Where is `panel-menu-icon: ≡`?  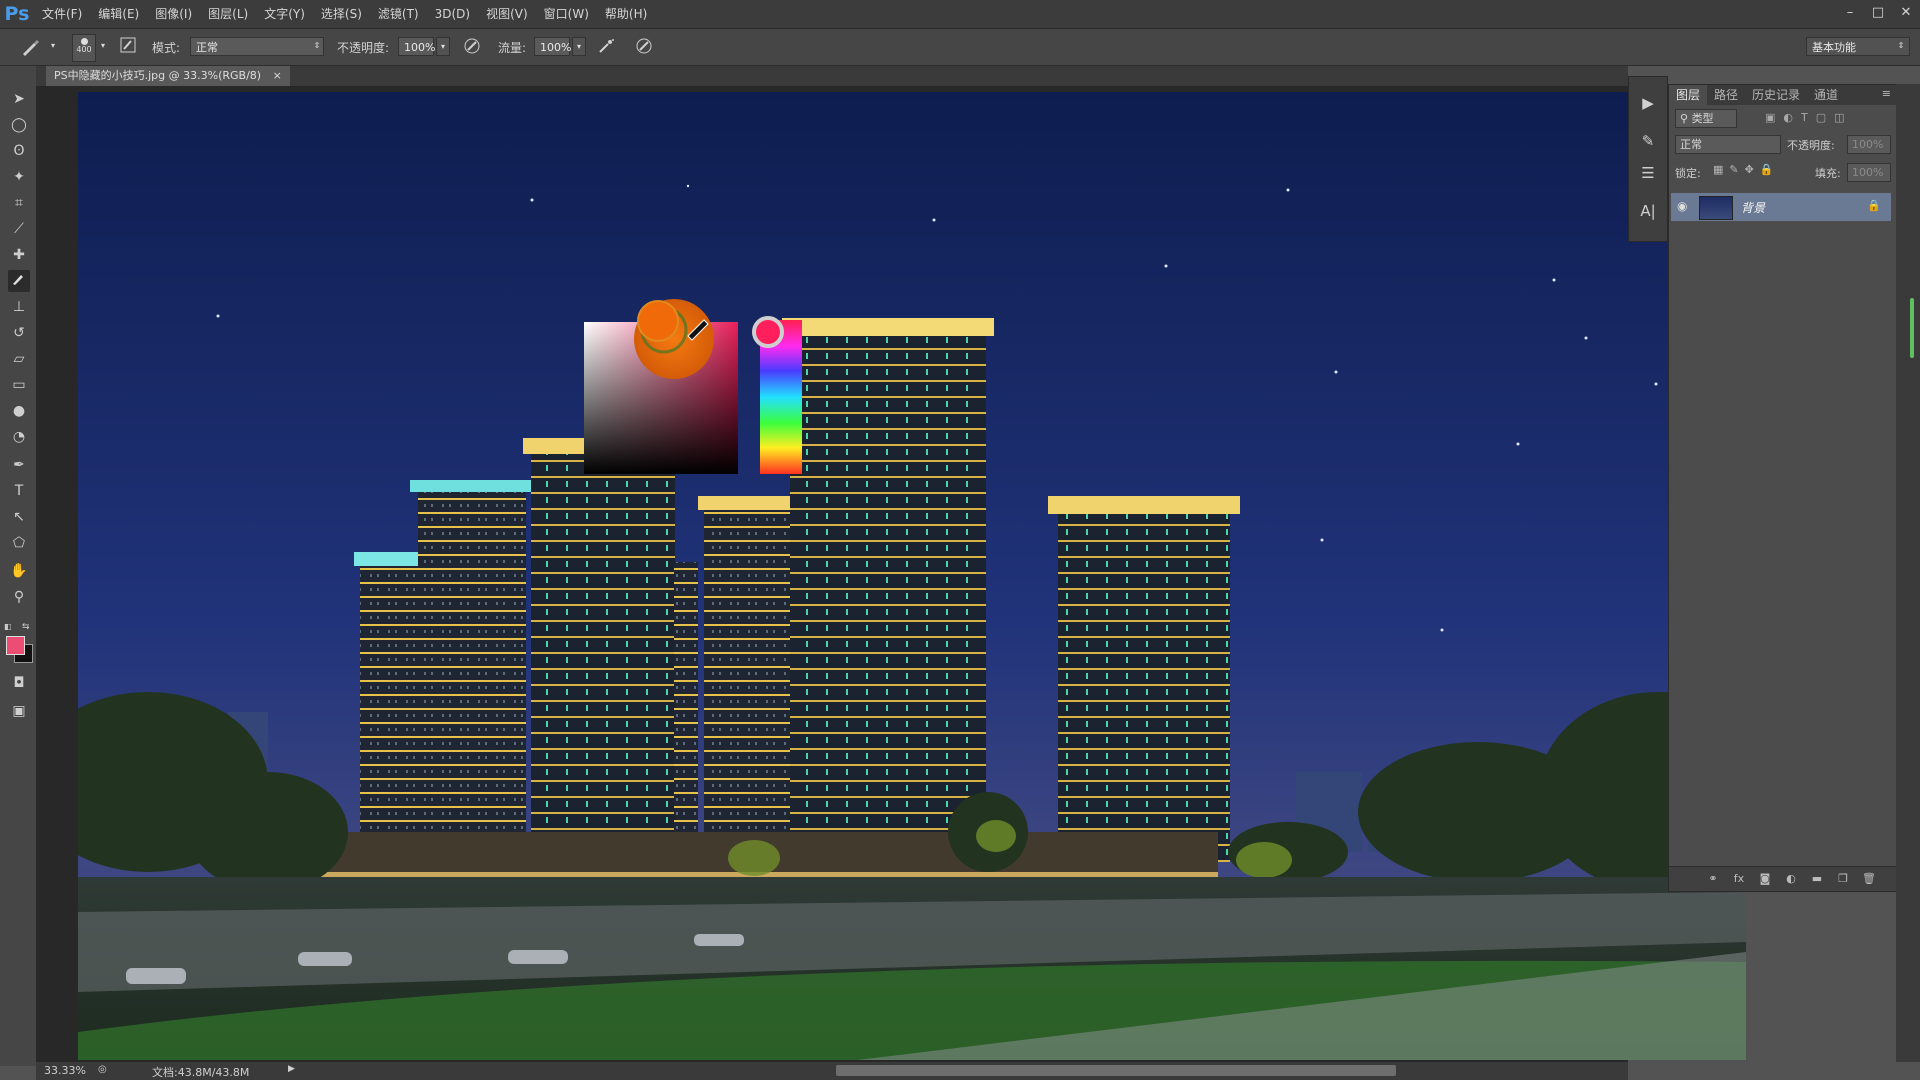
panel-menu-icon: ≡ is located at coordinates (1886, 93).